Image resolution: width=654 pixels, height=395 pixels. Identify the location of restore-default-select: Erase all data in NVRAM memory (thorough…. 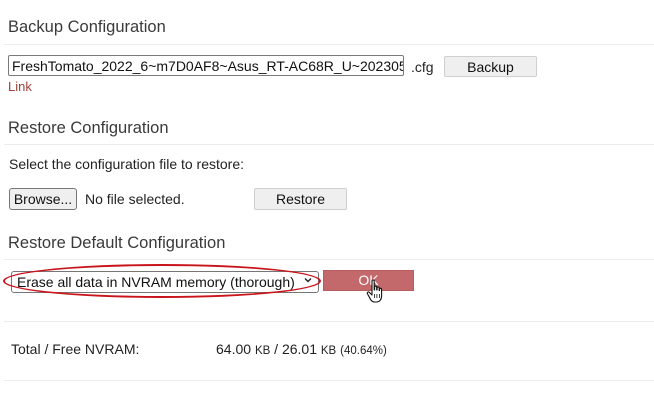
(165, 282).